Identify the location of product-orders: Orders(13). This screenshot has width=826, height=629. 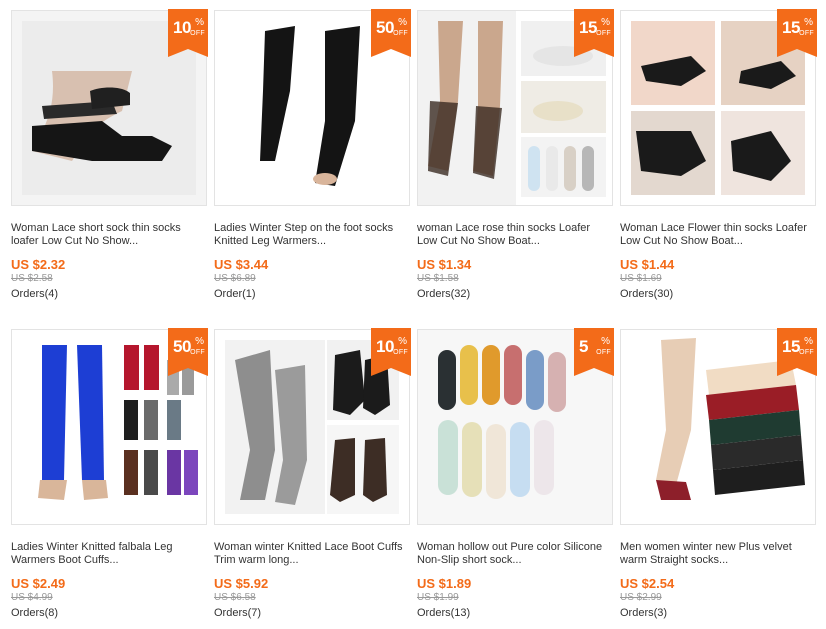
(444, 613).